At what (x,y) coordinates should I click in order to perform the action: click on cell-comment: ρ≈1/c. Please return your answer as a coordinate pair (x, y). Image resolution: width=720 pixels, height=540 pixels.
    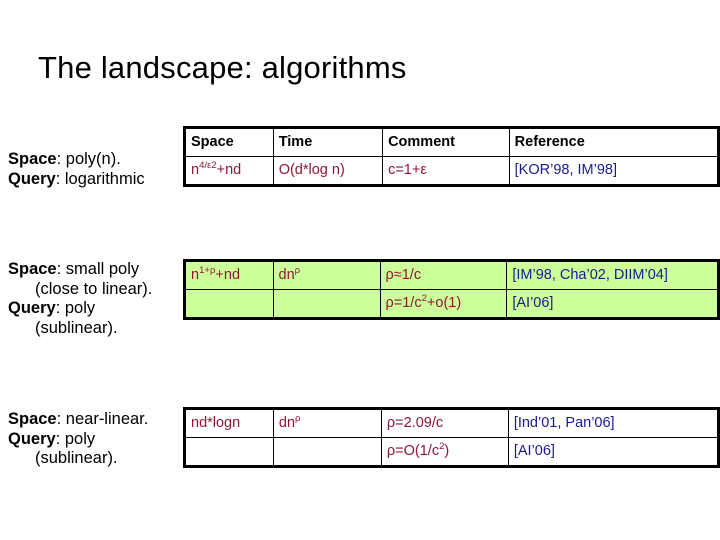
    Looking at the image, I should click on (443, 275).